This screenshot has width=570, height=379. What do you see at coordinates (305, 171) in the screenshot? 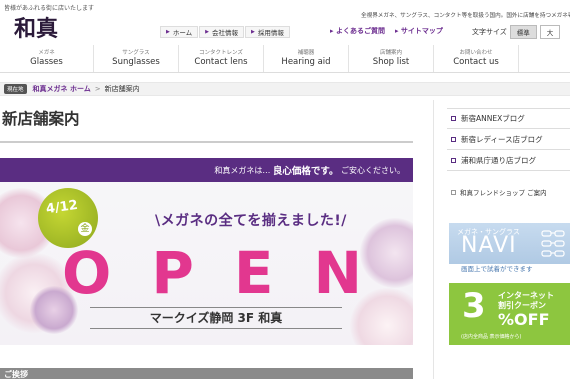
I see `banner-bold: 良心価格です。` at bounding box center [305, 171].